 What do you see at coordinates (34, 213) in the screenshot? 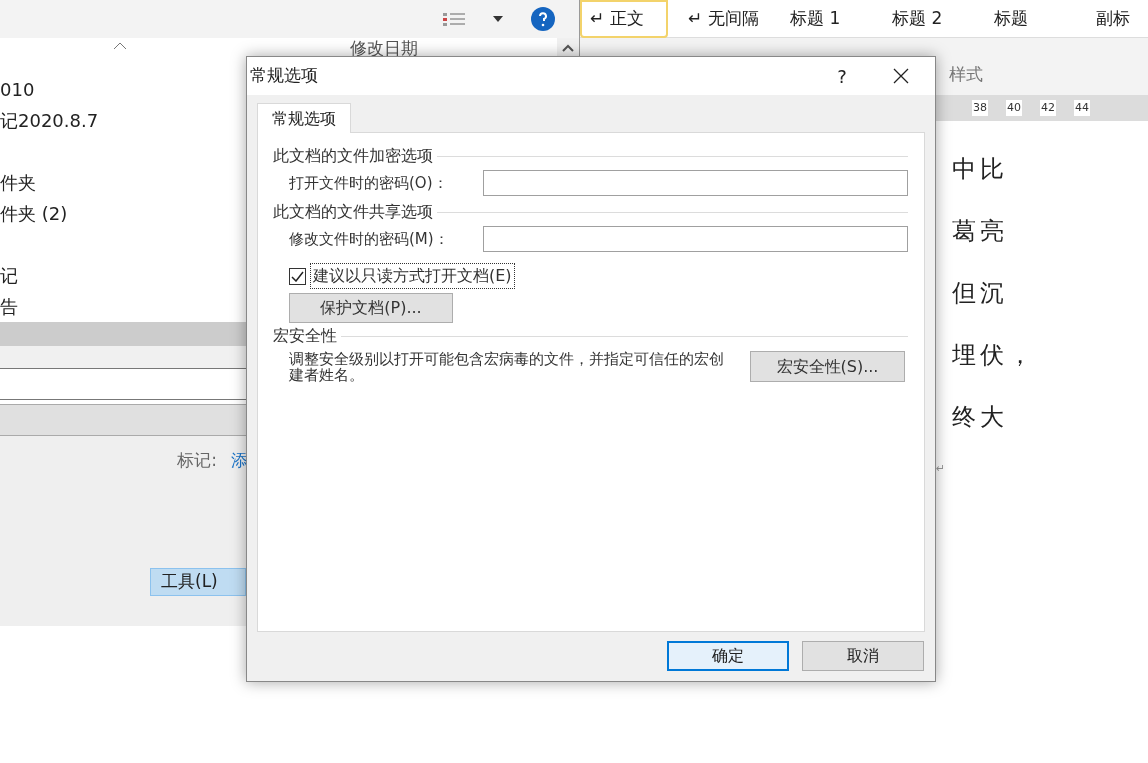
I see `file-name: 件夹 (2)` at bounding box center [34, 213].